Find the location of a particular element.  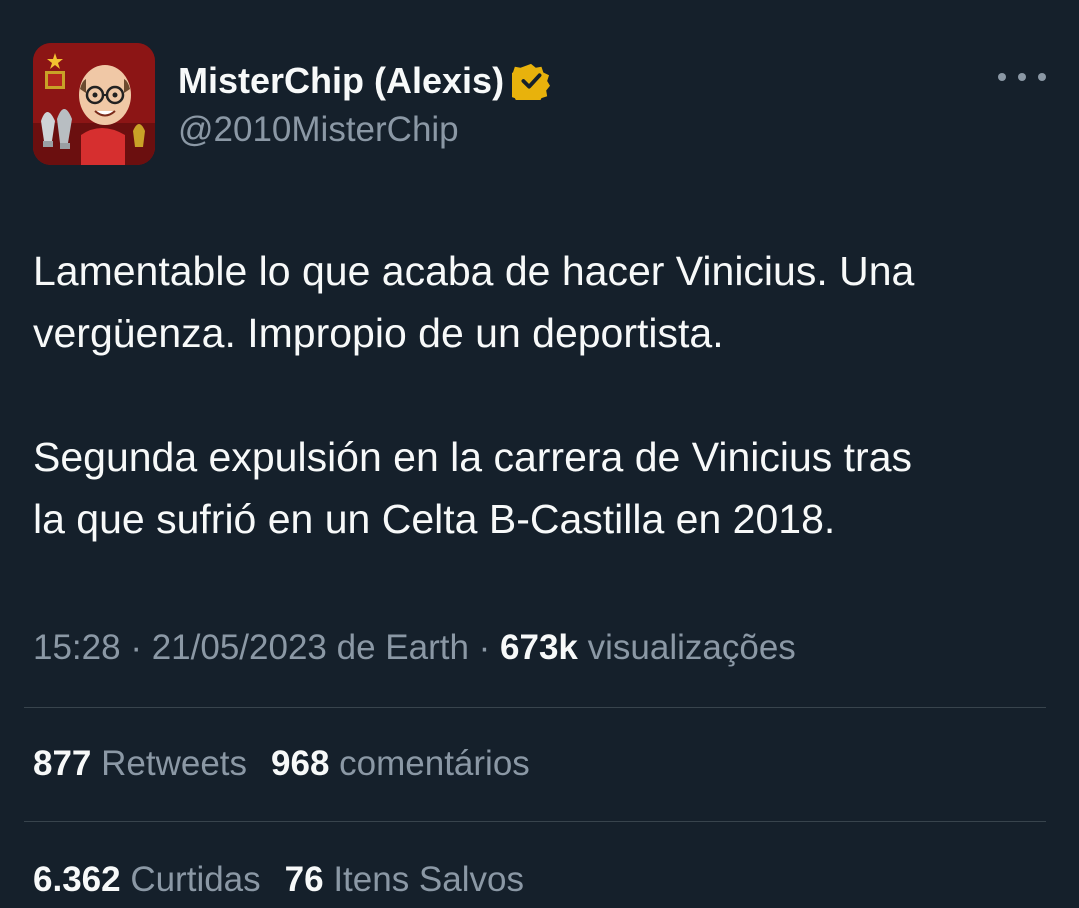

more-options-icon is located at coordinates (1022, 77).